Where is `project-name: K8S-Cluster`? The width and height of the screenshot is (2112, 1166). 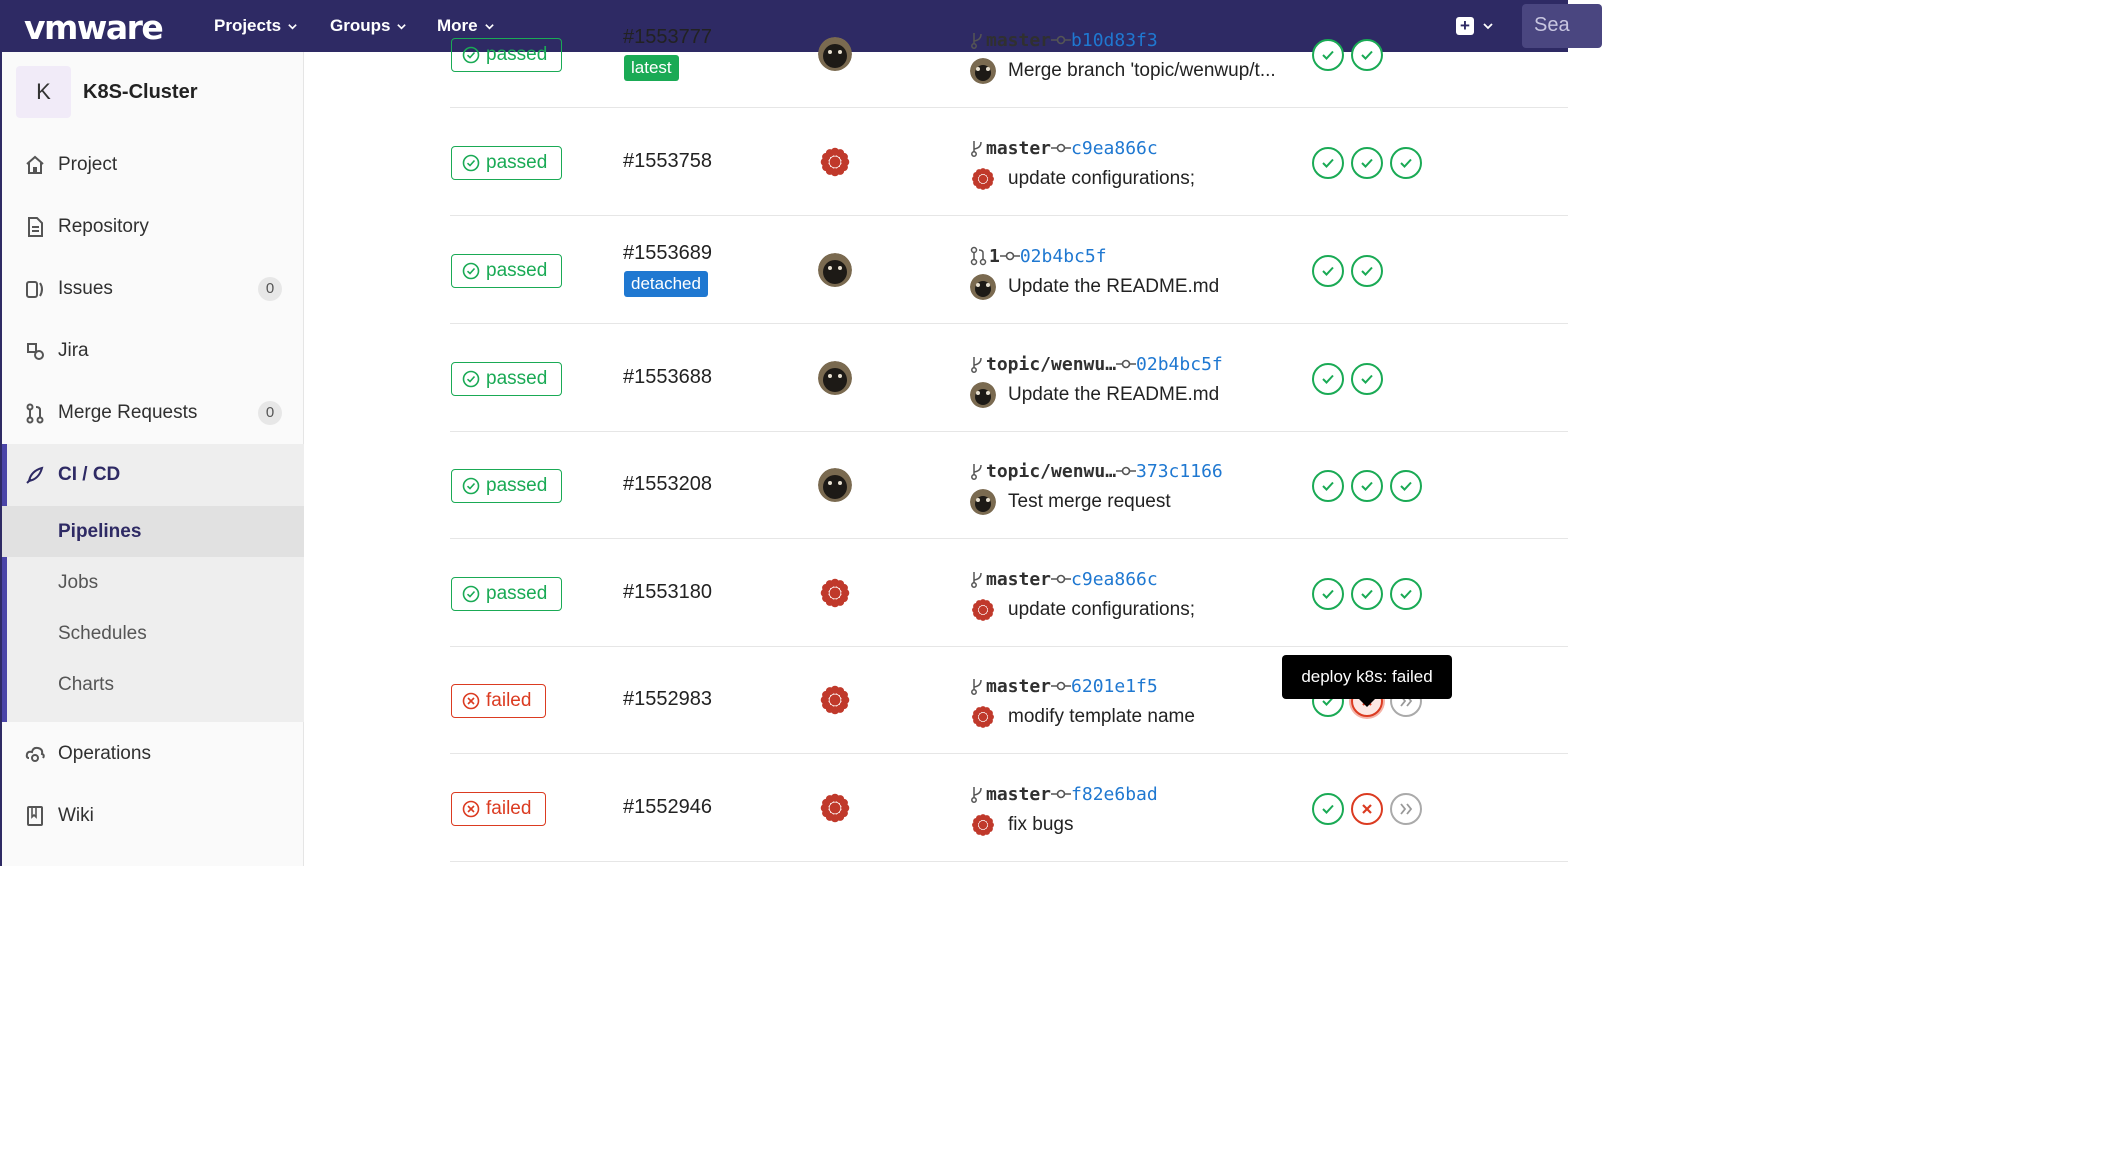
project-name: K8S-Cluster is located at coordinates (140, 91).